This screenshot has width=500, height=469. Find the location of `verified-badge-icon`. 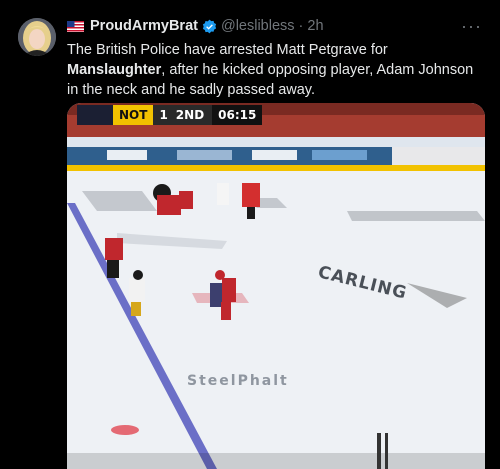

verified-badge-icon is located at coordinates (209, 26).